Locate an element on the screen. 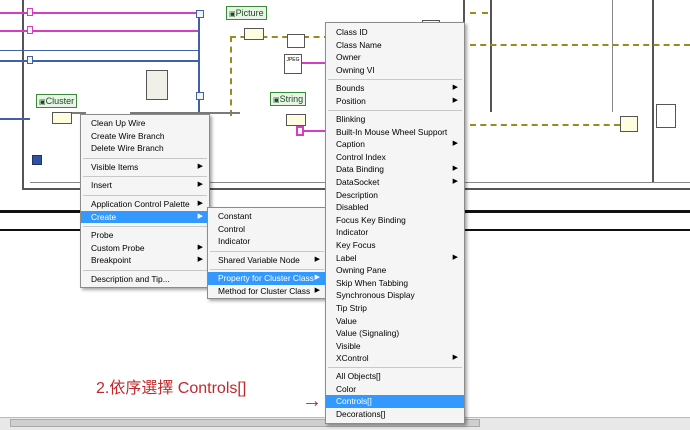 The width and height of the screenshot is (690, 430). cluster-class-icon: ▣ is located at coordinates (42, 102).